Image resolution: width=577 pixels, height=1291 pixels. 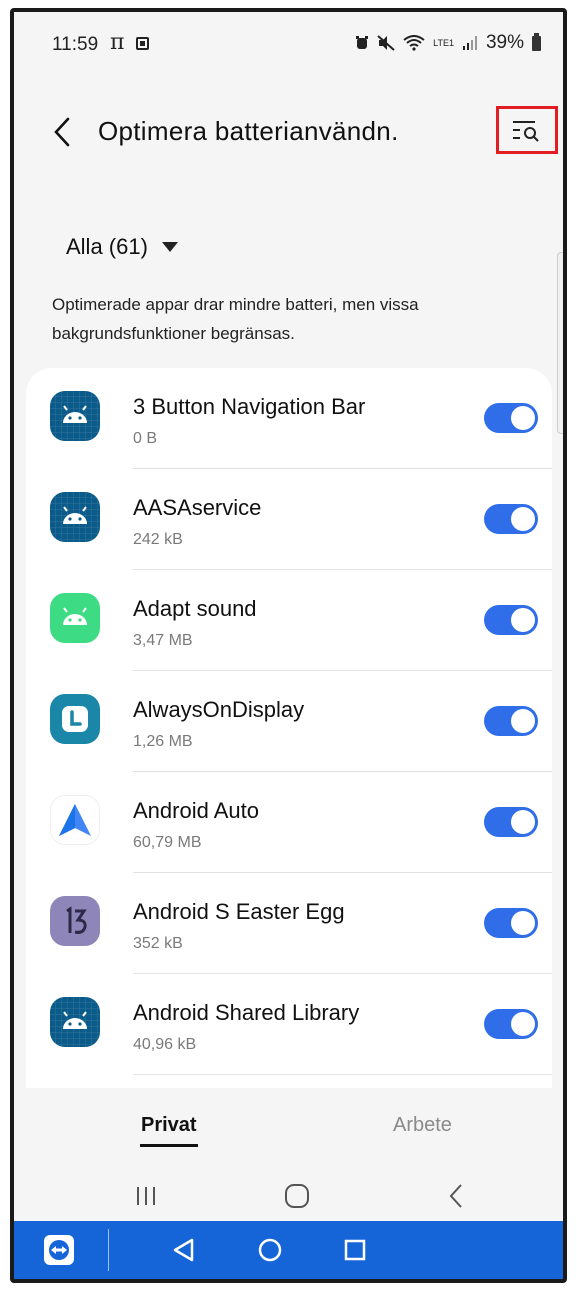 What do you see at coordinates (117, 42) in the screenshot?
I see `pi-notification-icon: π` at bounding box center [117, 42].